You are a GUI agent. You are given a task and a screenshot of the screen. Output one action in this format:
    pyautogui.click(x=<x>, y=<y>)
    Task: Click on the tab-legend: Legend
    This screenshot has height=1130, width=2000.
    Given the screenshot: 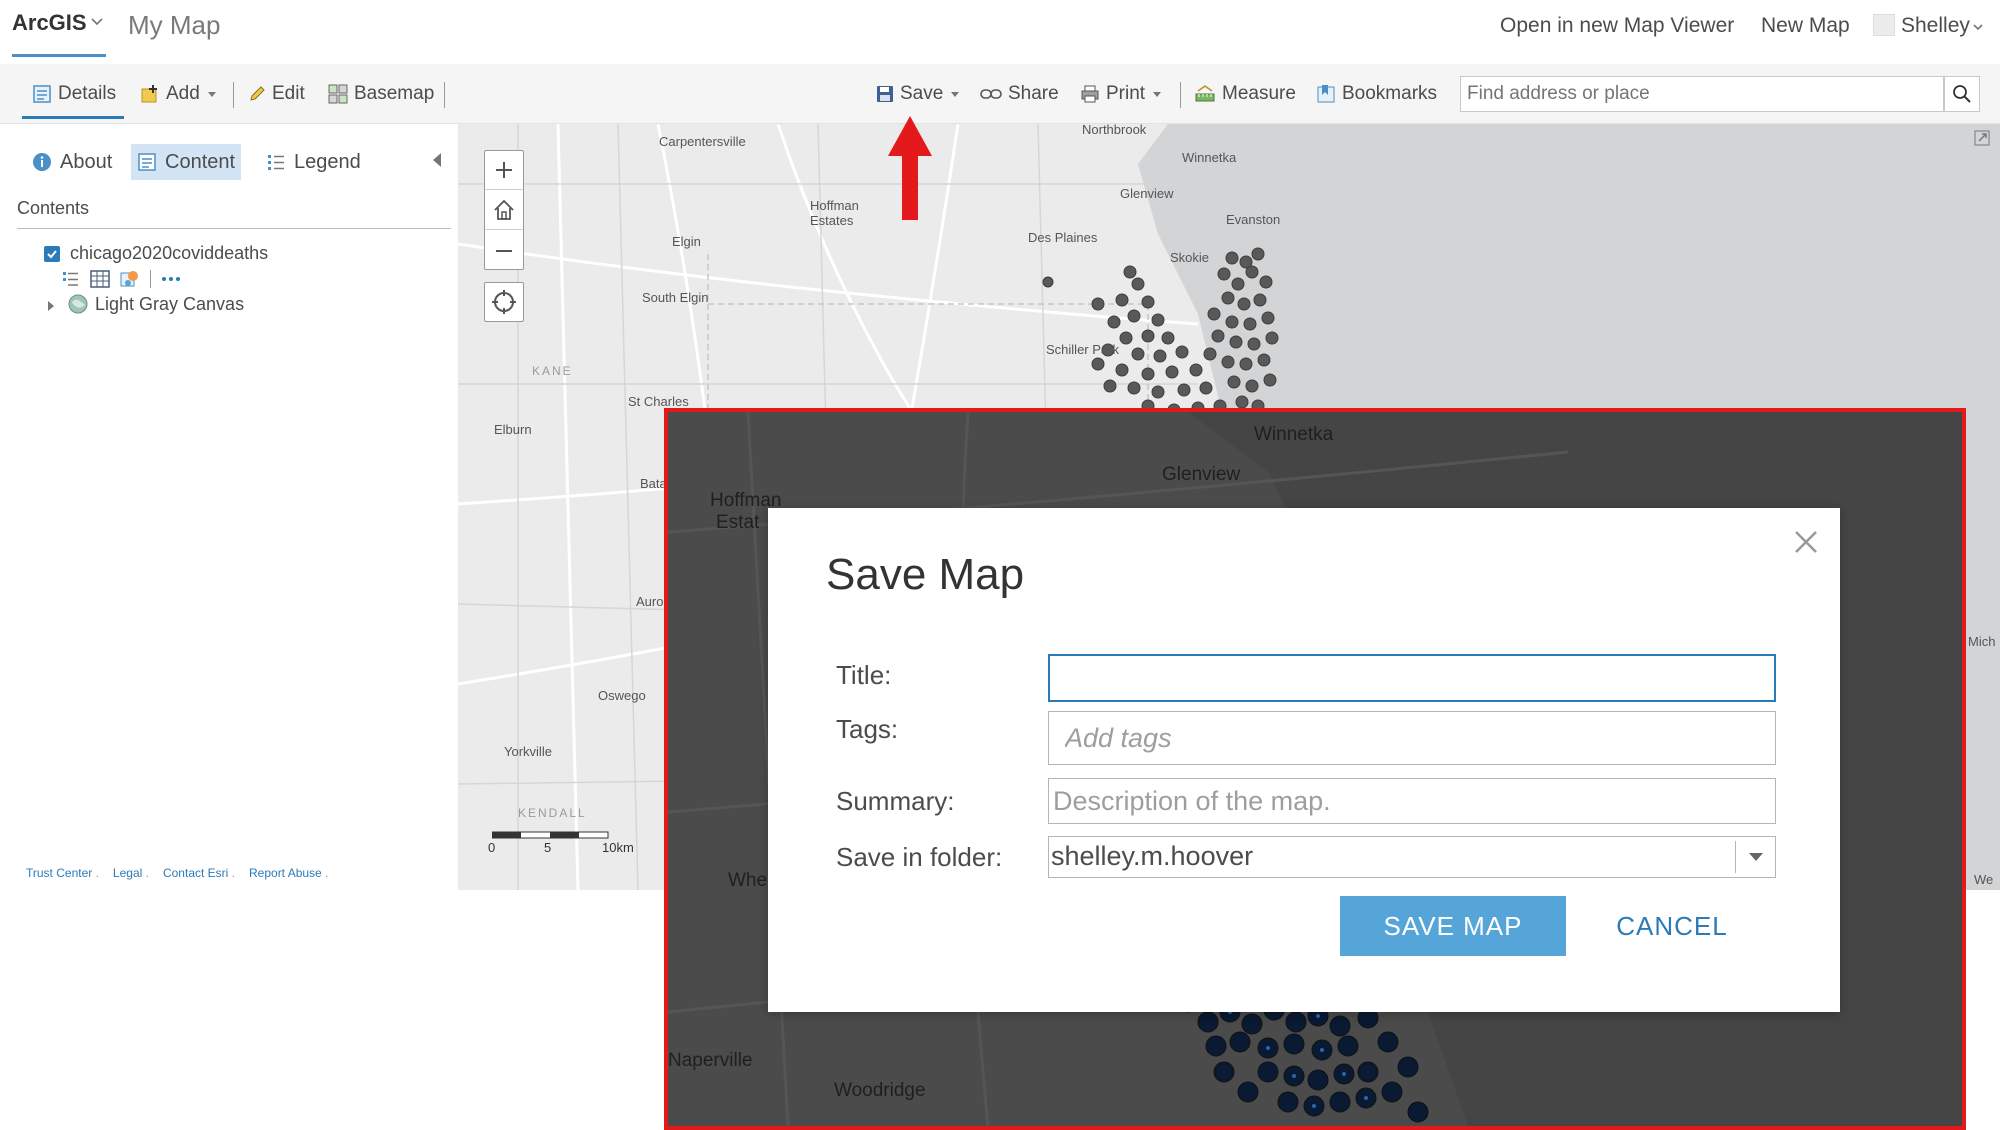 What is the action you would take?
    pyautogui.click(x=313, y=162)
    